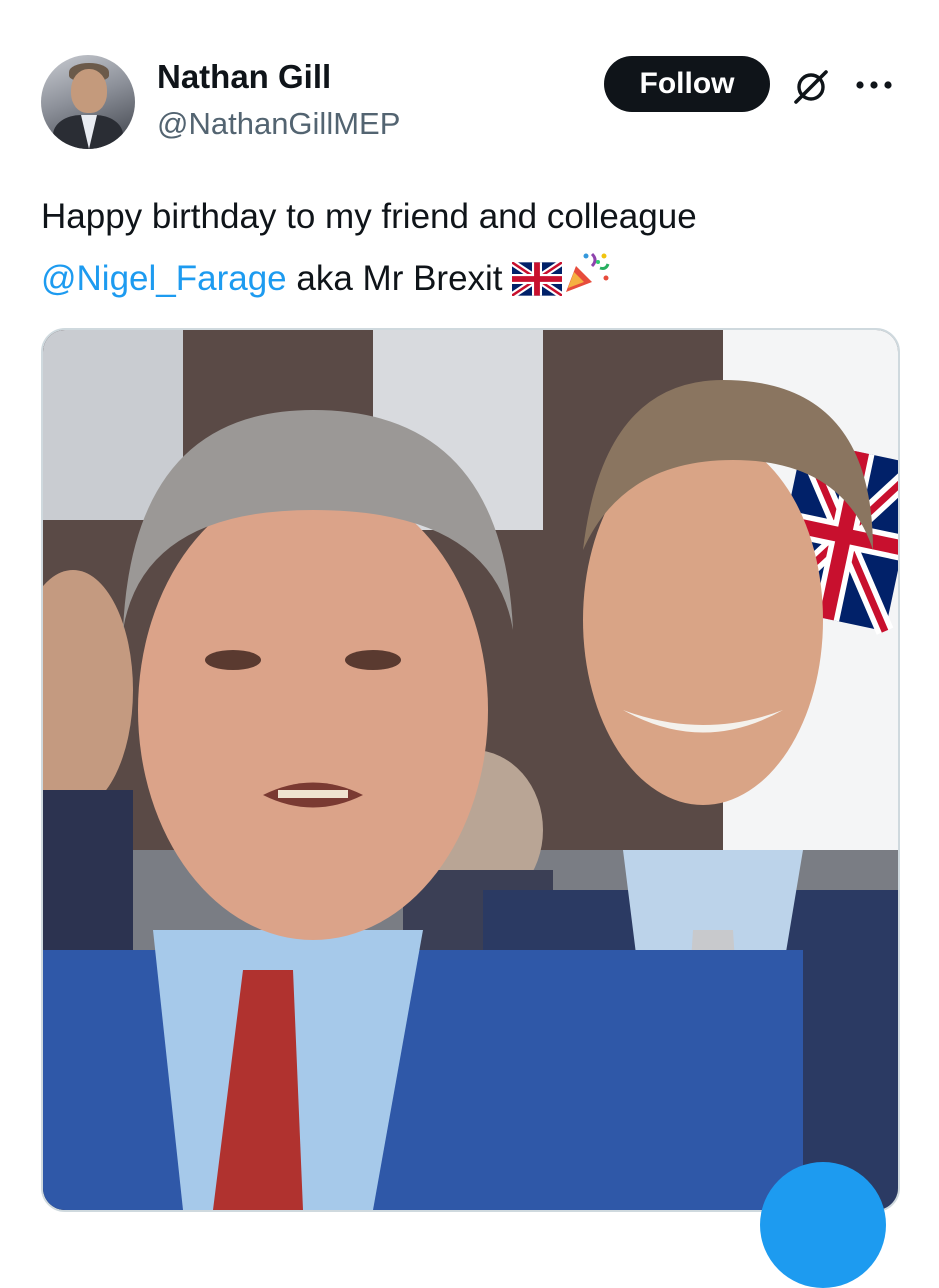 The image size is (939, 1288). I want to click on grok-icon, so click(811, 86).